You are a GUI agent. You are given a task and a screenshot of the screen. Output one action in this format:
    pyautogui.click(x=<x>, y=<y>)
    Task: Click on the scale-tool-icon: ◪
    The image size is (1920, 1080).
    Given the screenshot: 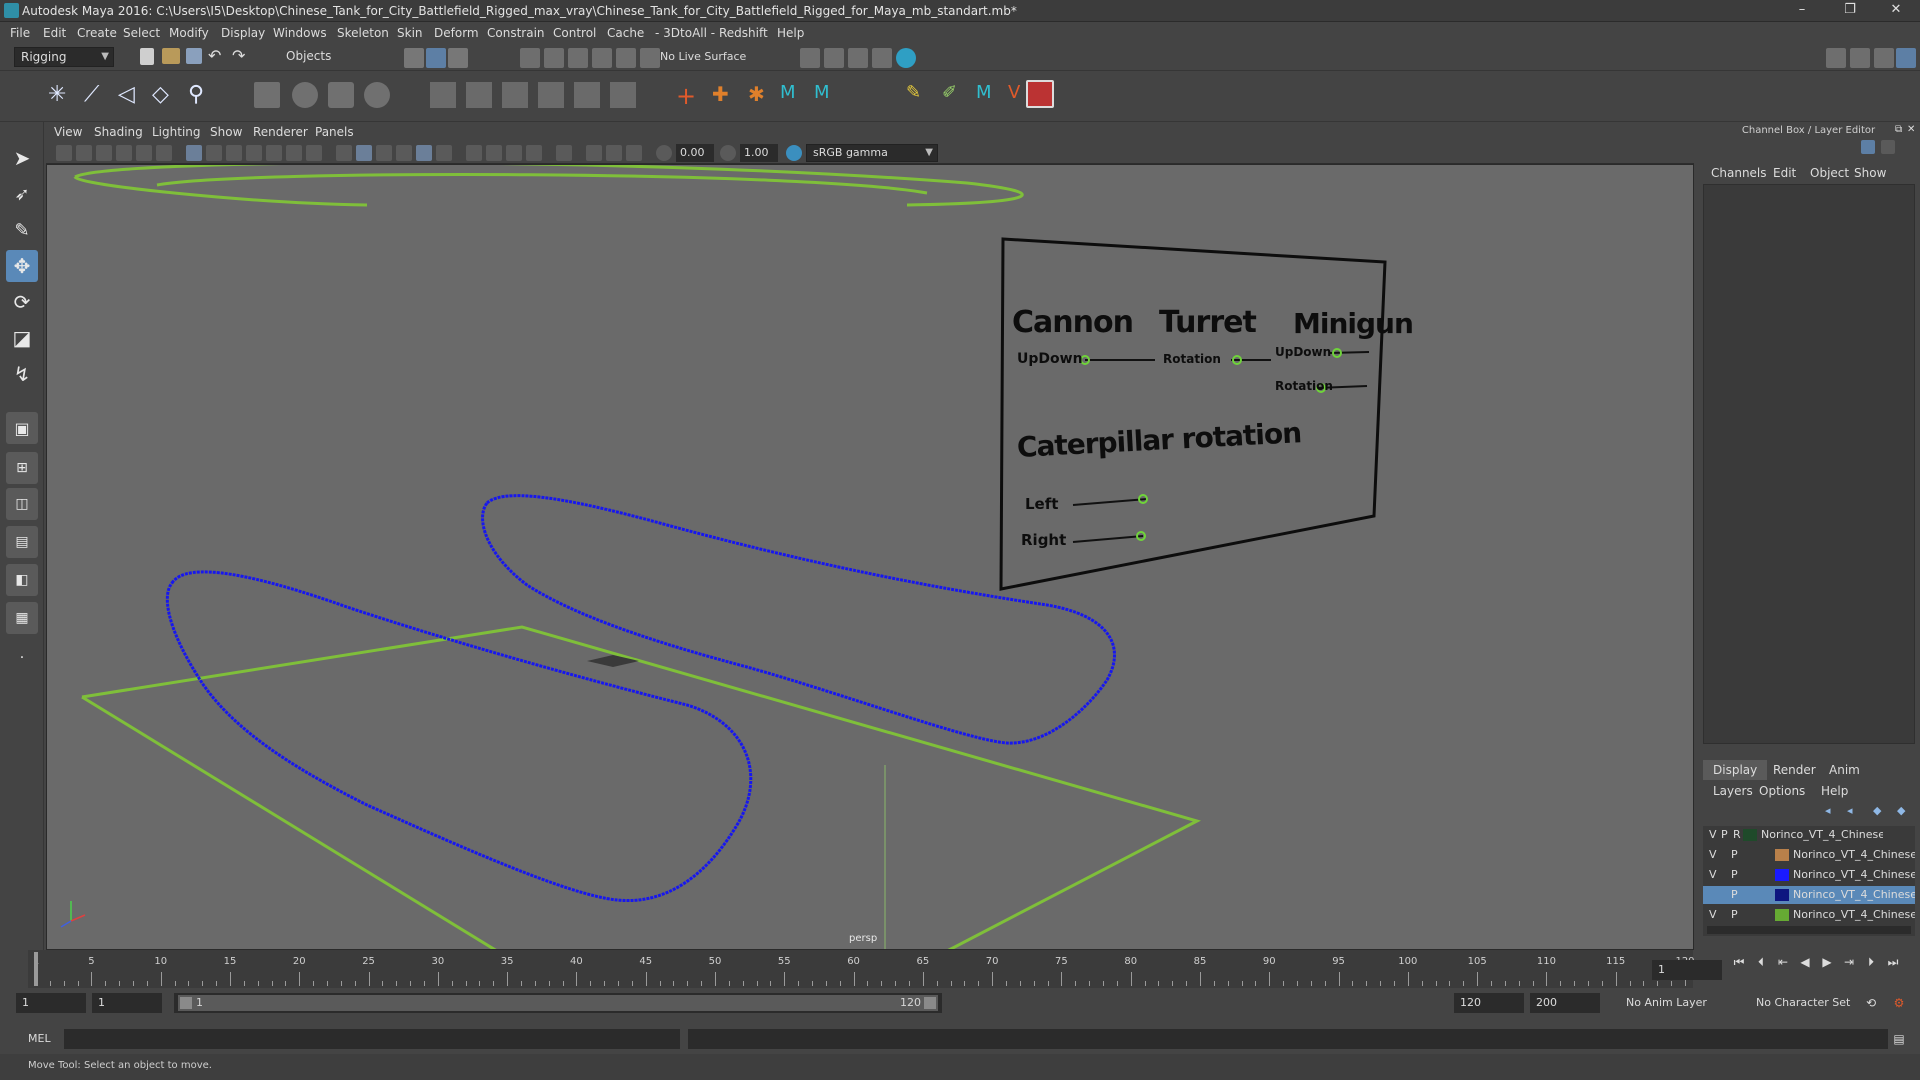 What is the action you would take?
    pyautogui.click(x=22, y=338)
    